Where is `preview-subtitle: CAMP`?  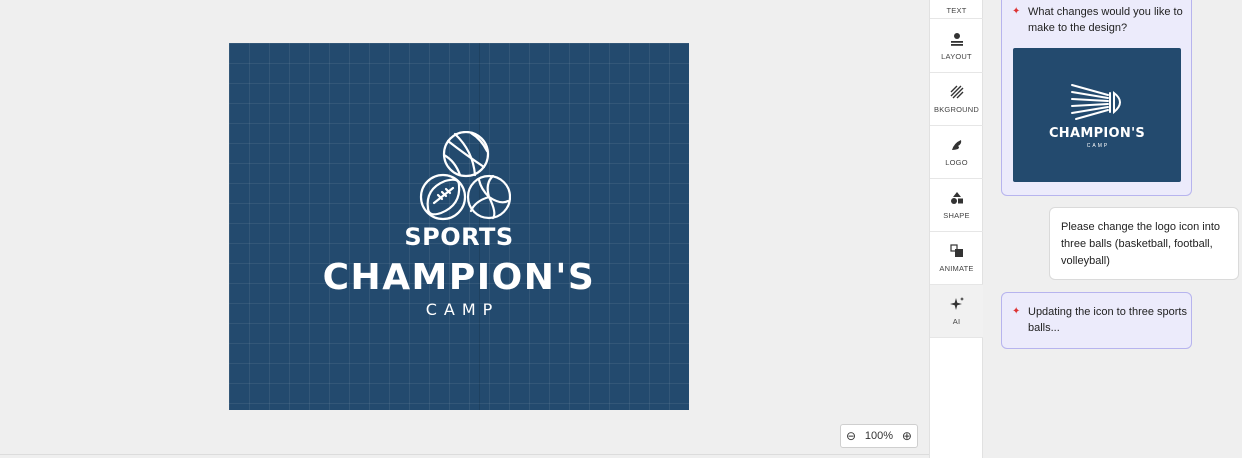 preview-subtitle: CAMP is located at coordinates (1098, 146).